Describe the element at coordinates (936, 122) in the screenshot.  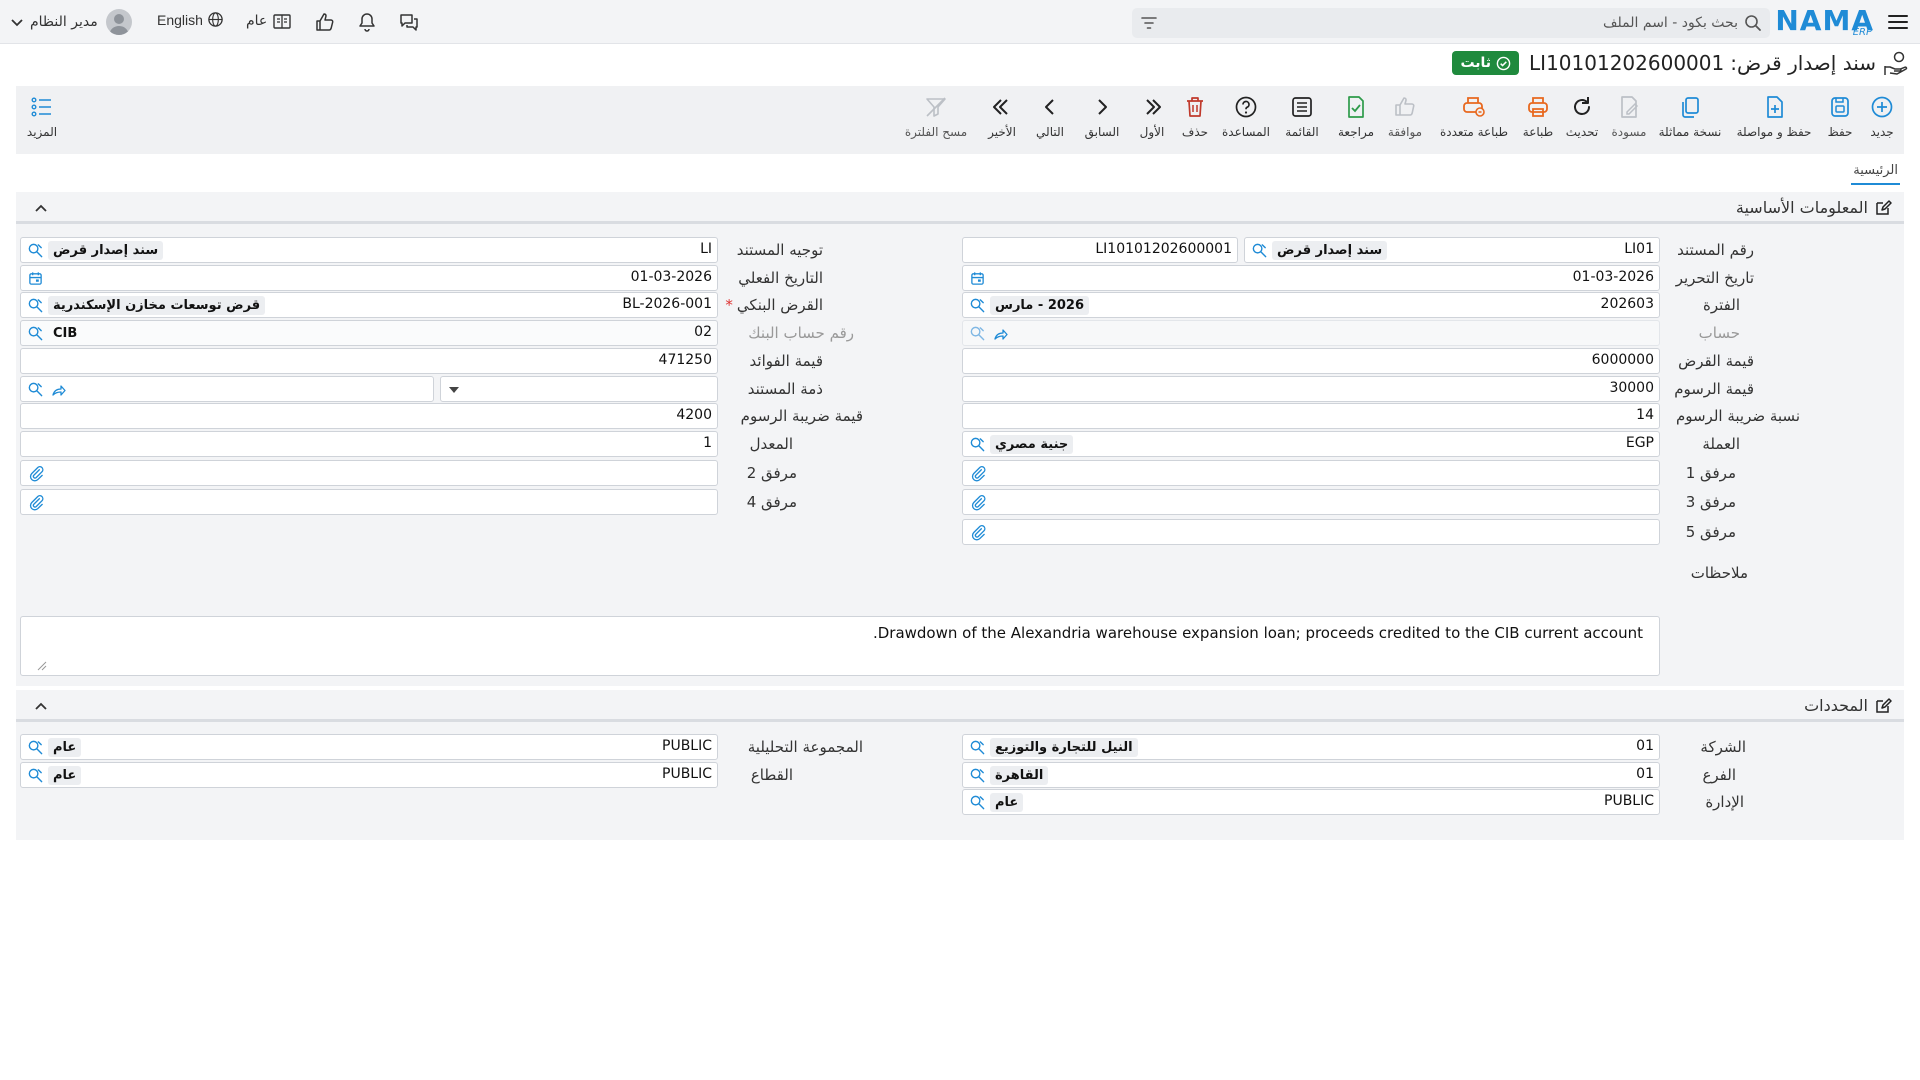
I see `clear-filter-button: مسح الفلترة` at that location.